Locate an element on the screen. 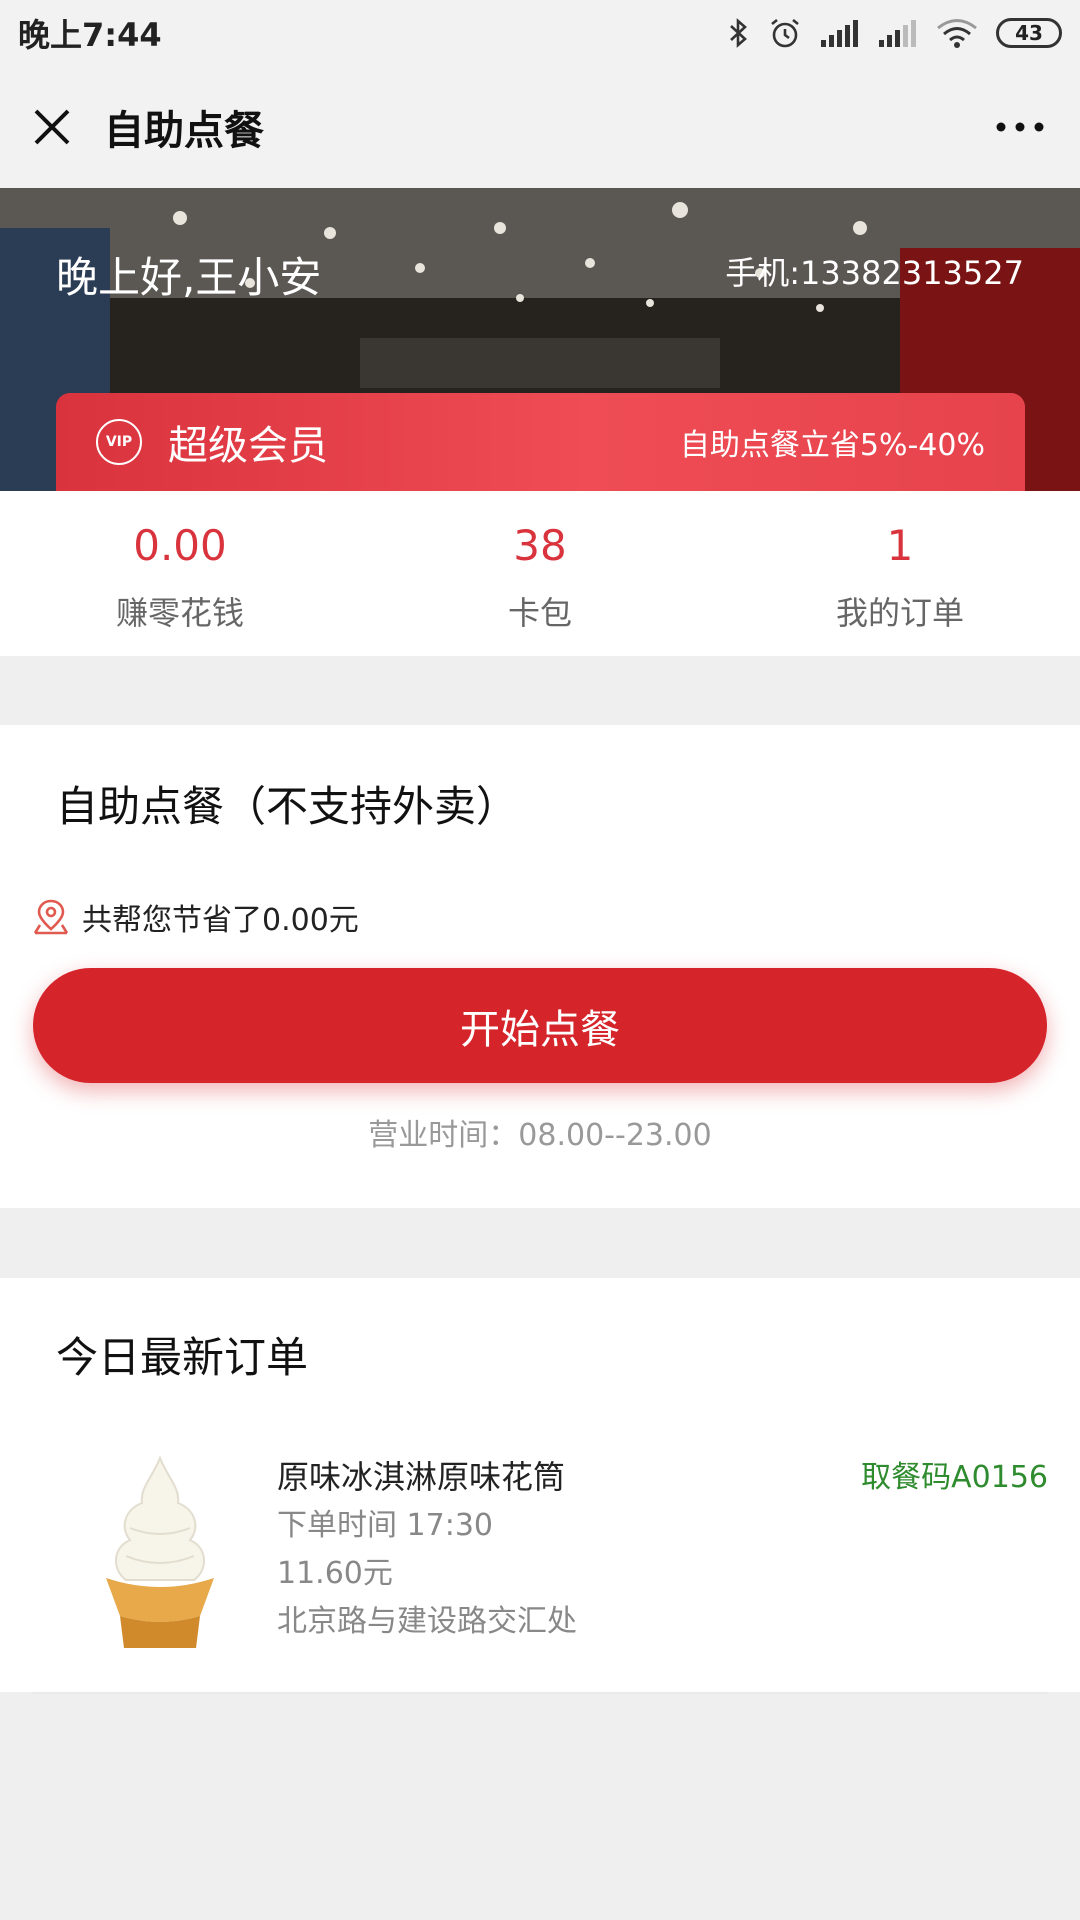  stat-value: 38 is located at coordinates (540, 545).